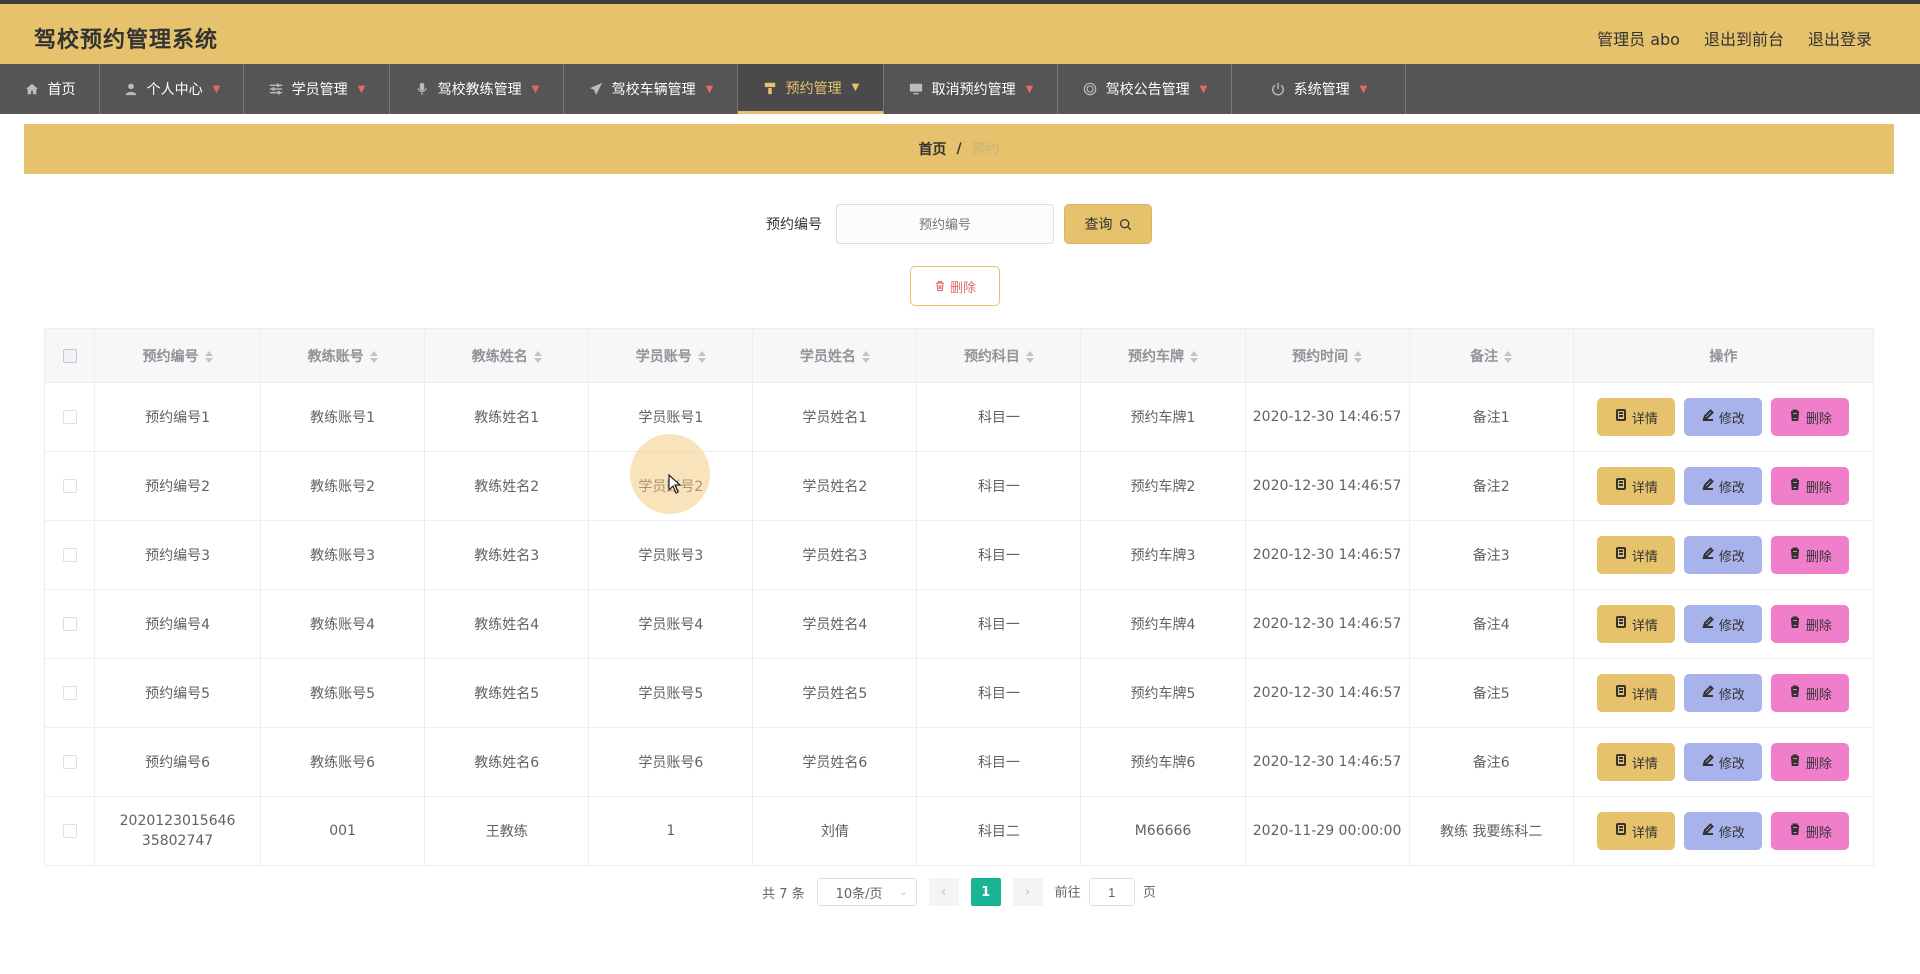 This screenshot has height=974, width=1920. I want to click on delete-label: 删除, so click(1818, 419).